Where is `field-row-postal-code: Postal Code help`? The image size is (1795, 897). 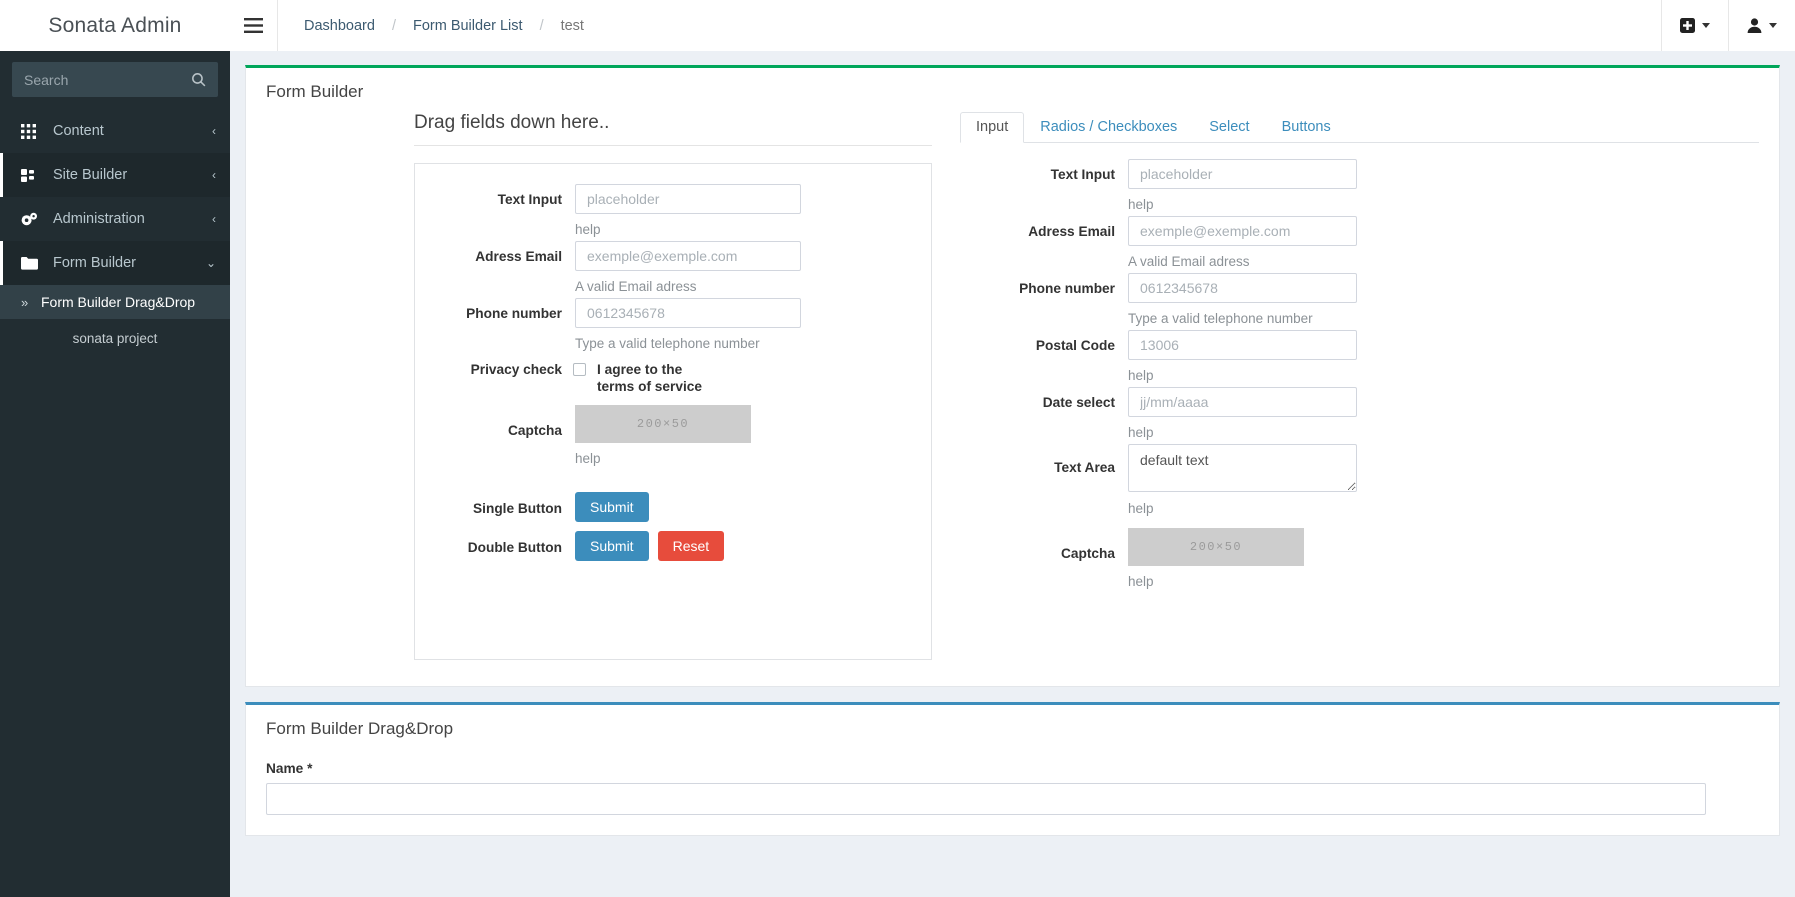
field-row-postal-code: Postal Code help is located at coordinates (1359, 356).